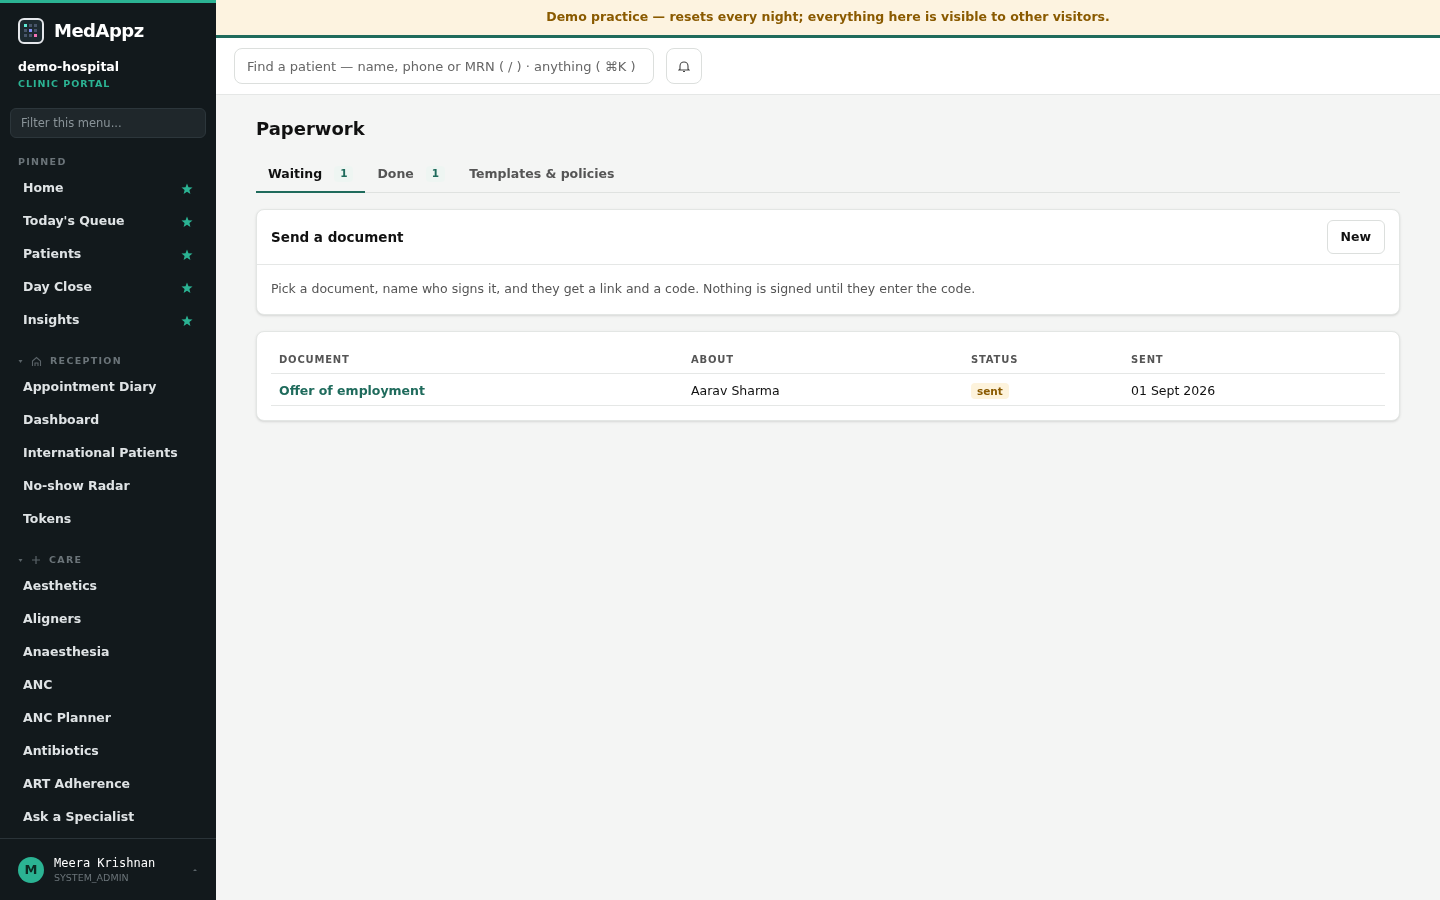 The width and height of the screenshot is (1440, 900). I want to click on org-subtitle: CLINIC PORTAL, so click(65, 83).